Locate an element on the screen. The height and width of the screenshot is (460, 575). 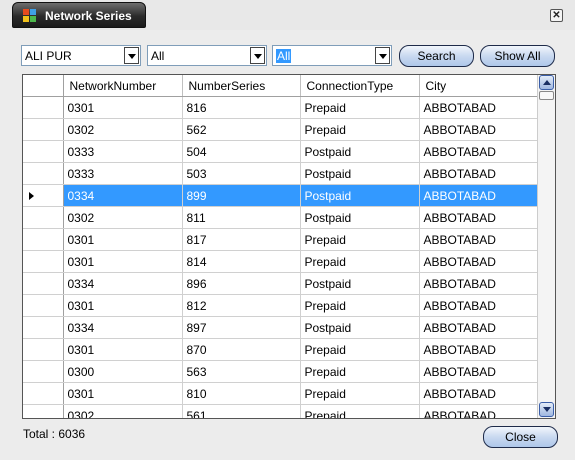
table-row: 0334 896 Postpaid ABBOTABAD is located at coordinates (280, 283).